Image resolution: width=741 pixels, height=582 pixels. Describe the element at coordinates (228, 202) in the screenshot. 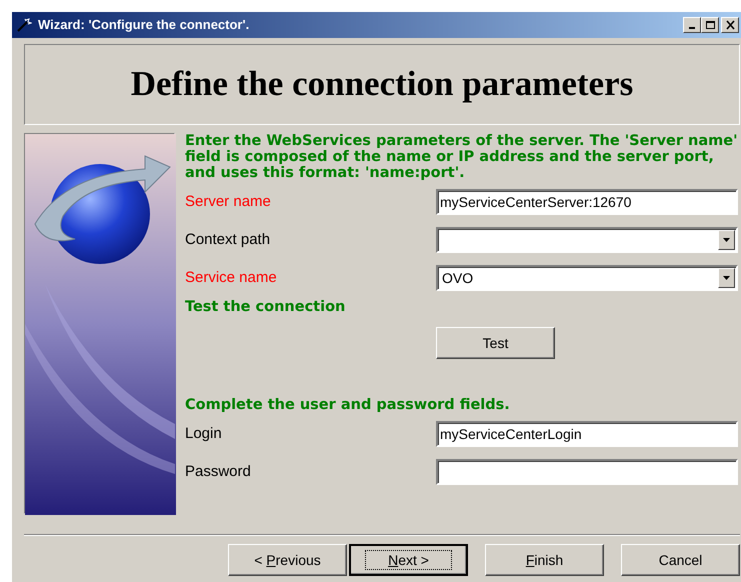

I see `field-label: Server name` at that location.